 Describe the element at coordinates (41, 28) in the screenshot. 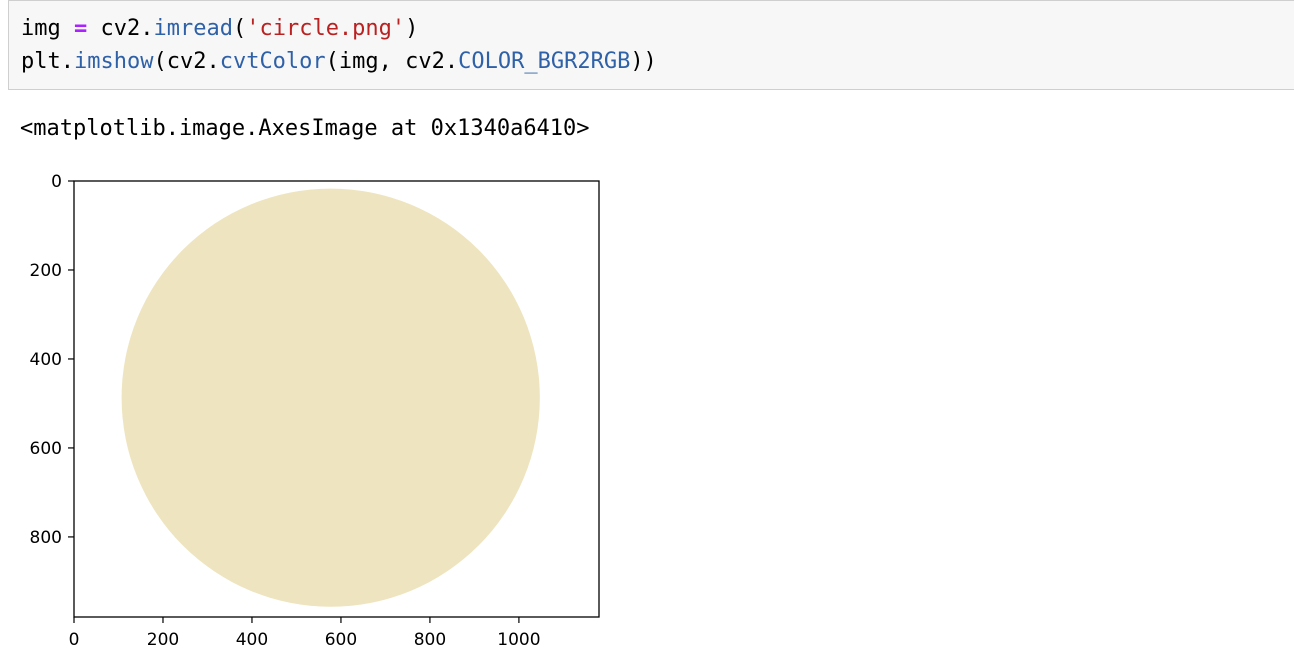

I see `code-token: img` at that location.